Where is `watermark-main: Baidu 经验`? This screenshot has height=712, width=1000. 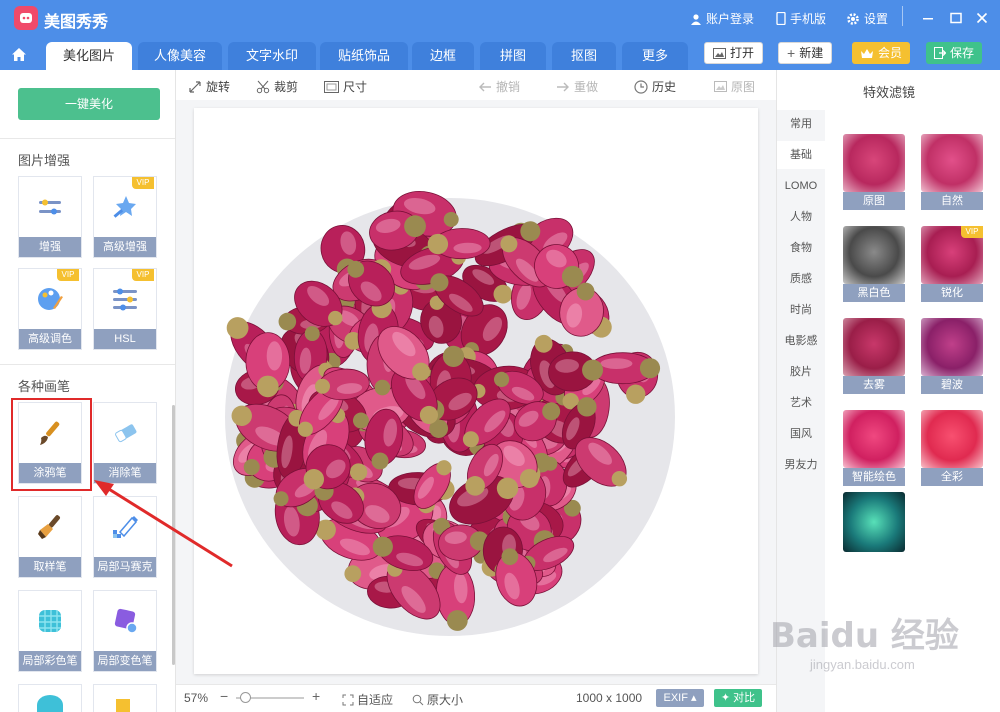
watermark-main: Baidu 经验 is located at coordinates (864, 636).